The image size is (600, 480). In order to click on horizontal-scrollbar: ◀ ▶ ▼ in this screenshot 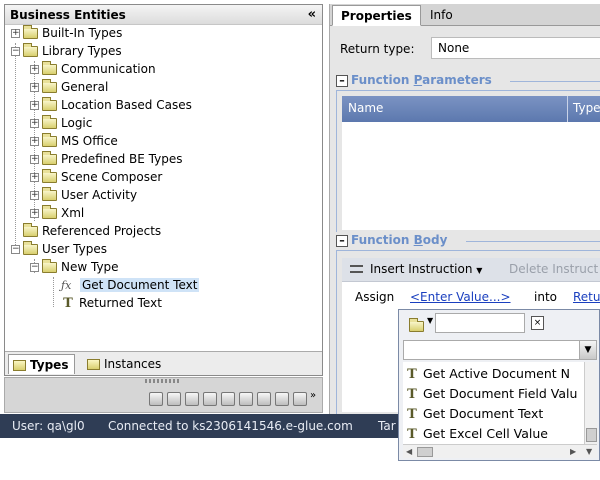, I will do `click(500, 451)`.